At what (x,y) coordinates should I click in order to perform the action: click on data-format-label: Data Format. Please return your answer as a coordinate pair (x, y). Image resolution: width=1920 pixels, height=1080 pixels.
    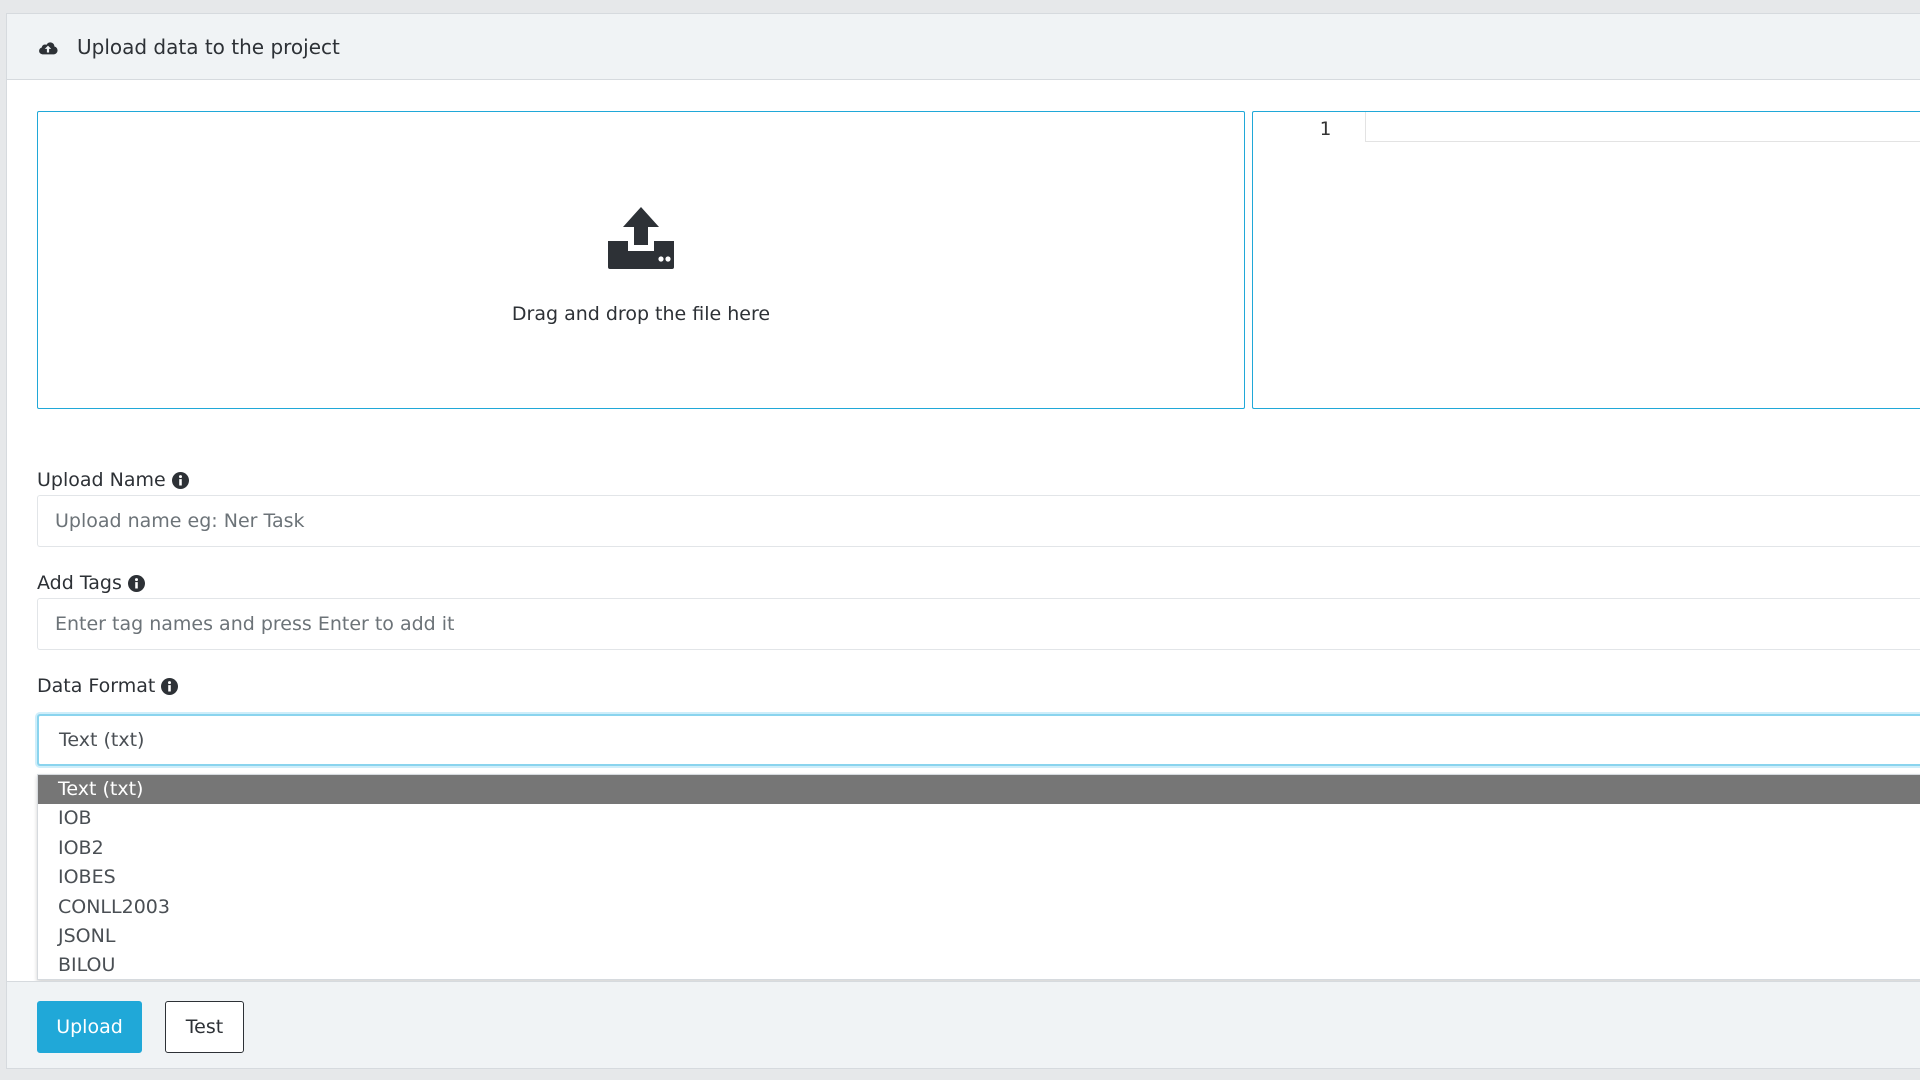
    Looking at the image, I should click on (108, 686).